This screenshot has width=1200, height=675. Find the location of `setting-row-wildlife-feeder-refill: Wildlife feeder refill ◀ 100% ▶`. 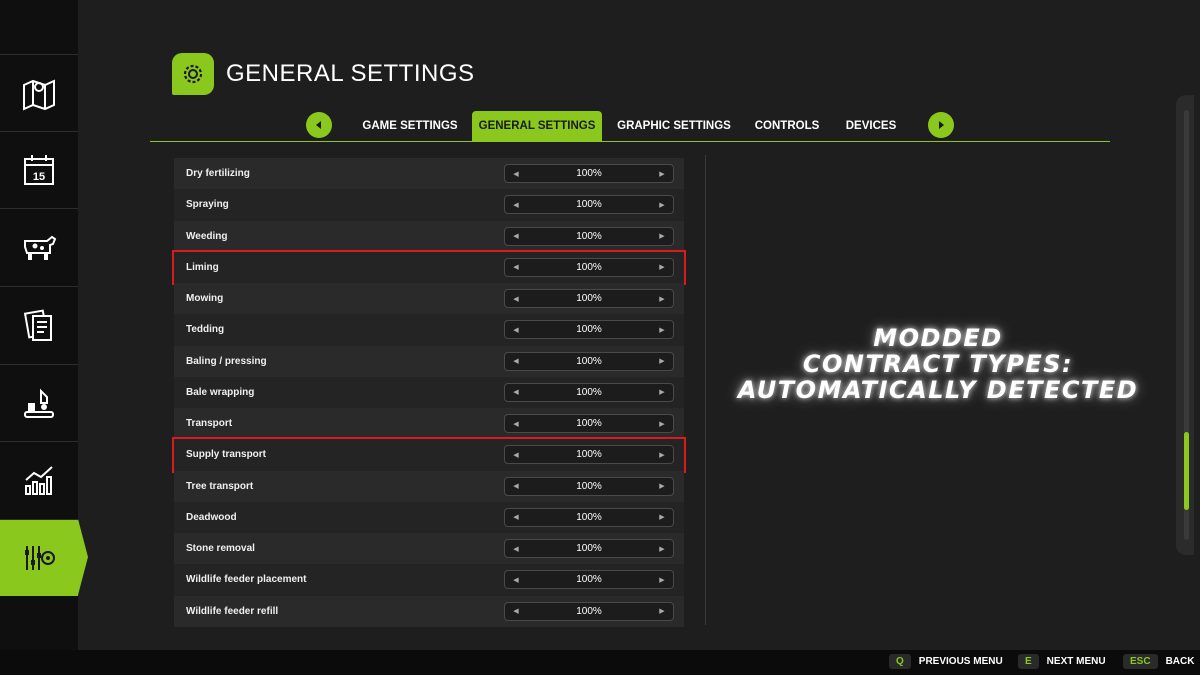

setting-row-wildlife-feeder-refill: Wildlife feeder refill ◀ 100% ▶ is located at coordinates (429, 611).